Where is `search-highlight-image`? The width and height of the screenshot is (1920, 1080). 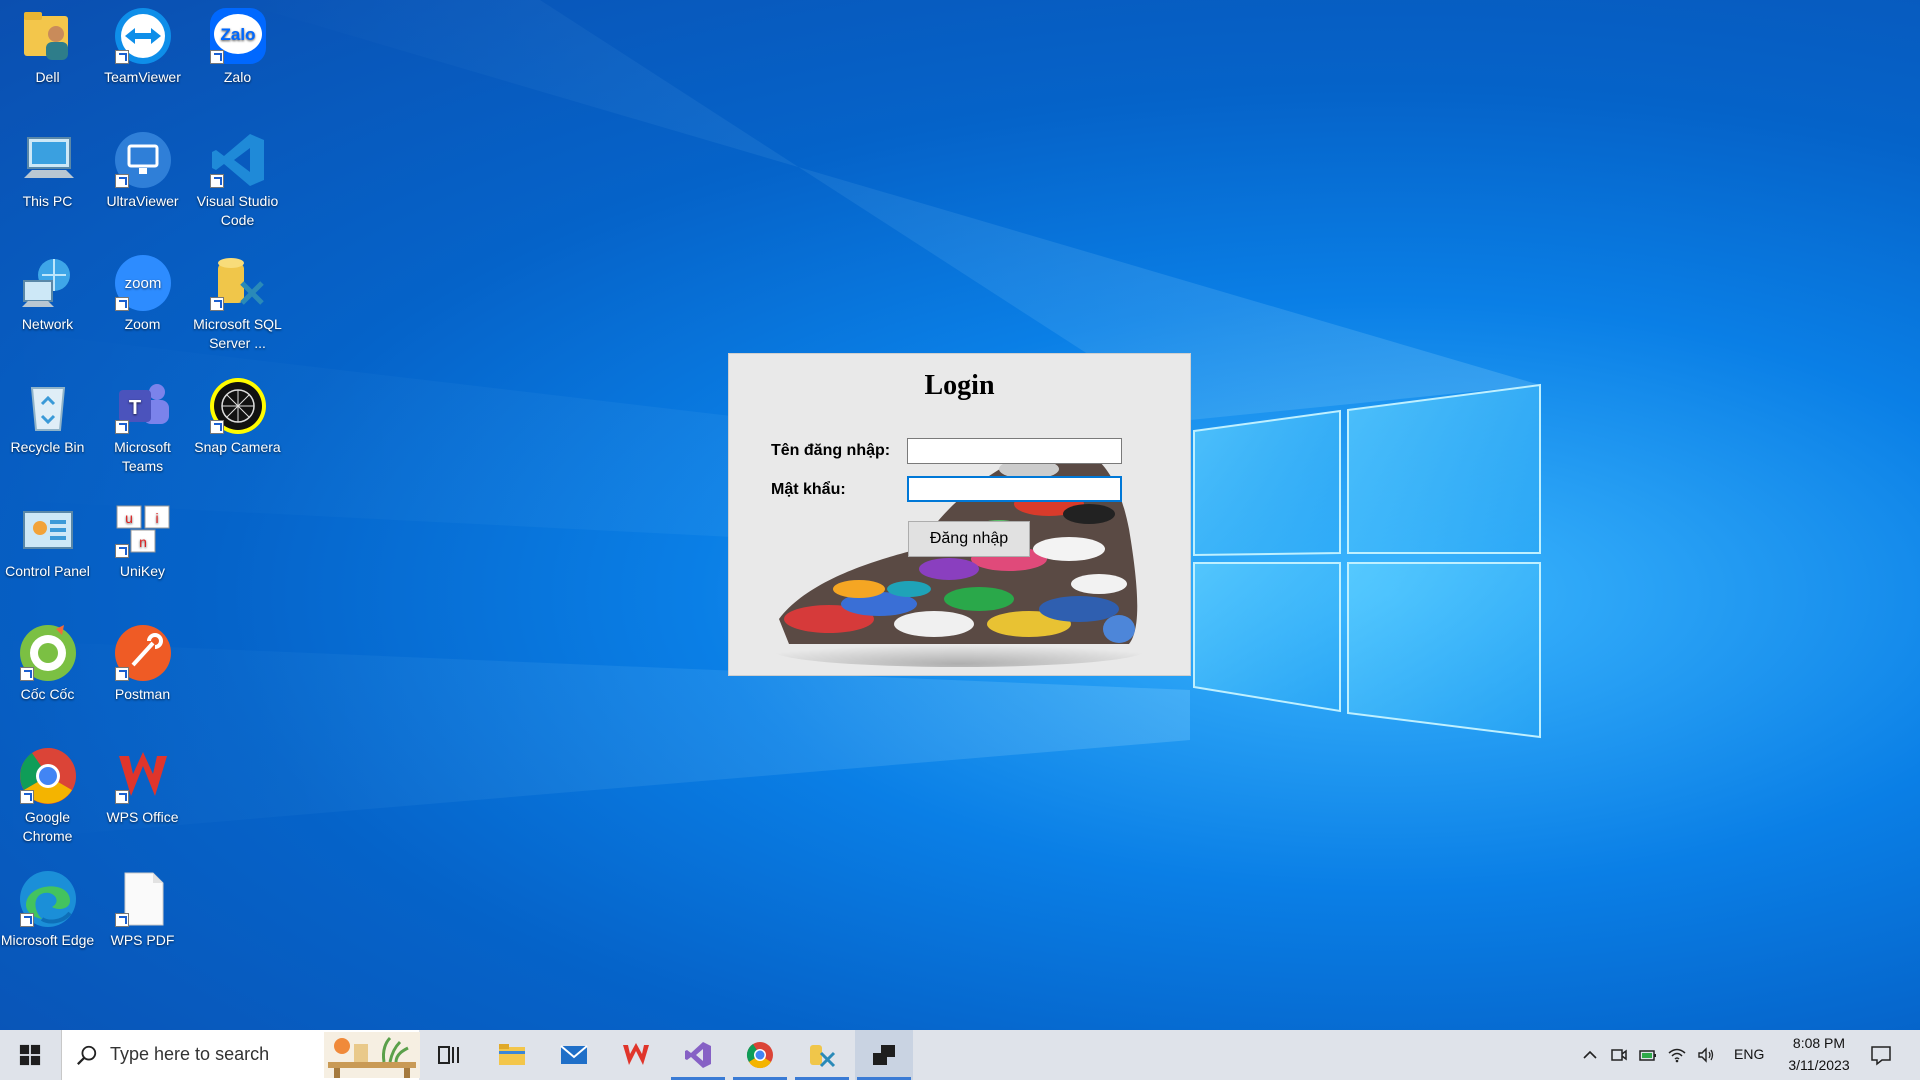
search-highlight-image is located at coordinates (372, 1055).